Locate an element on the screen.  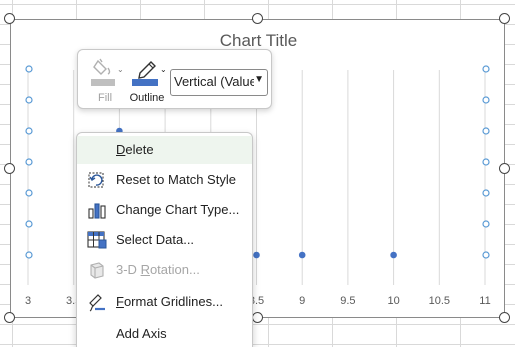
paint-bucket-icon is located at coordinates (103, 72).